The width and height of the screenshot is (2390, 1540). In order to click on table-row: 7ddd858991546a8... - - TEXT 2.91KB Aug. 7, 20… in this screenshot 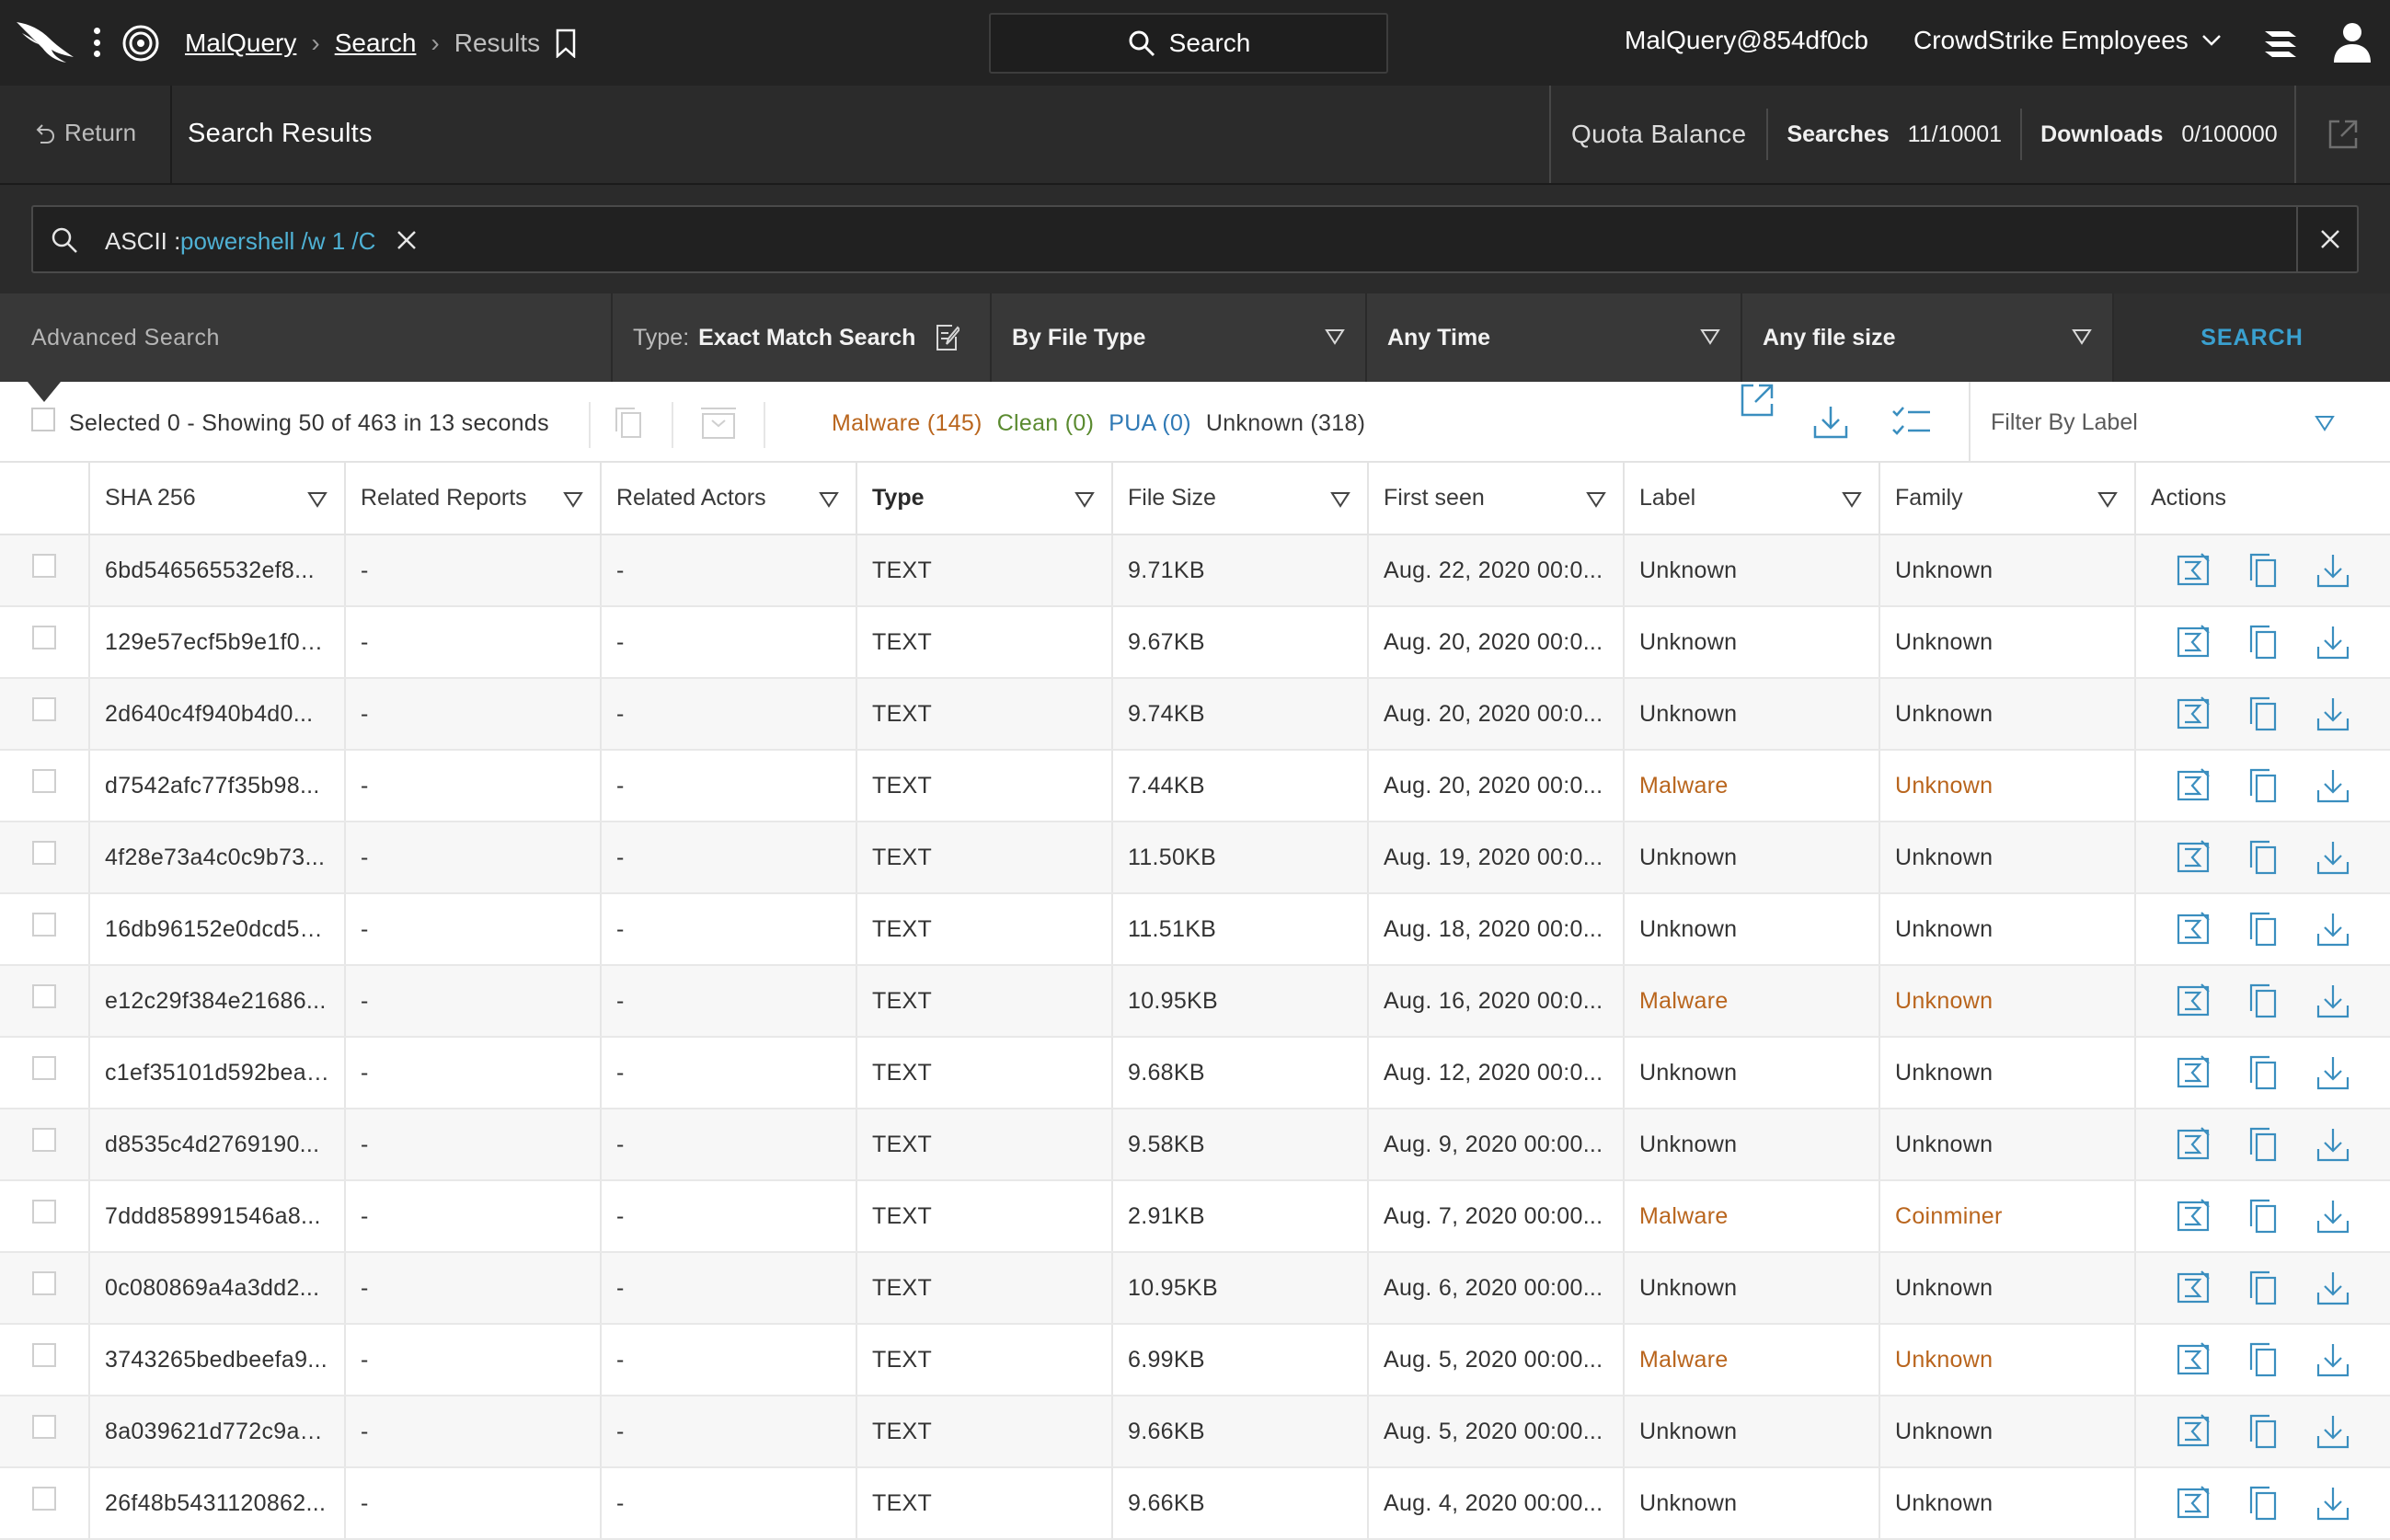, I will do `click(1195, 1216)`.